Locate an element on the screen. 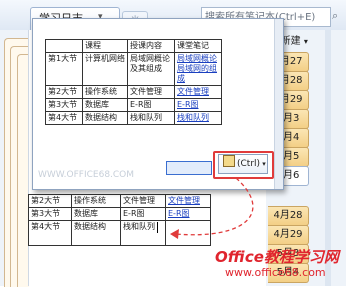 Image resolution: width=346 pixels, height=287 pixels. ghost-watermark: WWW.OFFICE68.COM is located at coordinates (86, 175).